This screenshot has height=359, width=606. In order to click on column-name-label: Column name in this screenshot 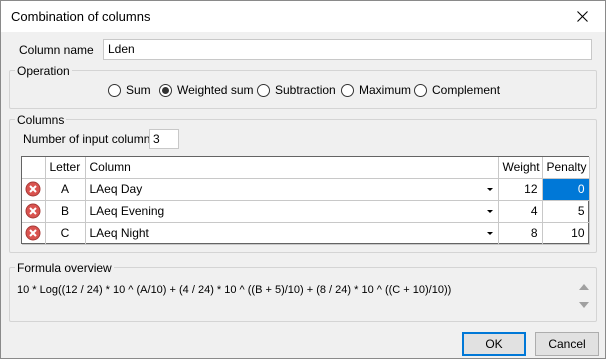, I will do `click(56, 50)`.